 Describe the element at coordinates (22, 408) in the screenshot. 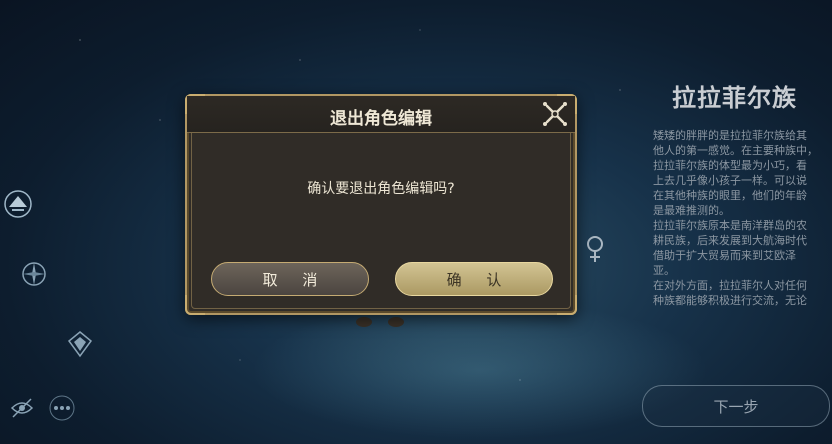

I see `hide-ui-icon` at that location.